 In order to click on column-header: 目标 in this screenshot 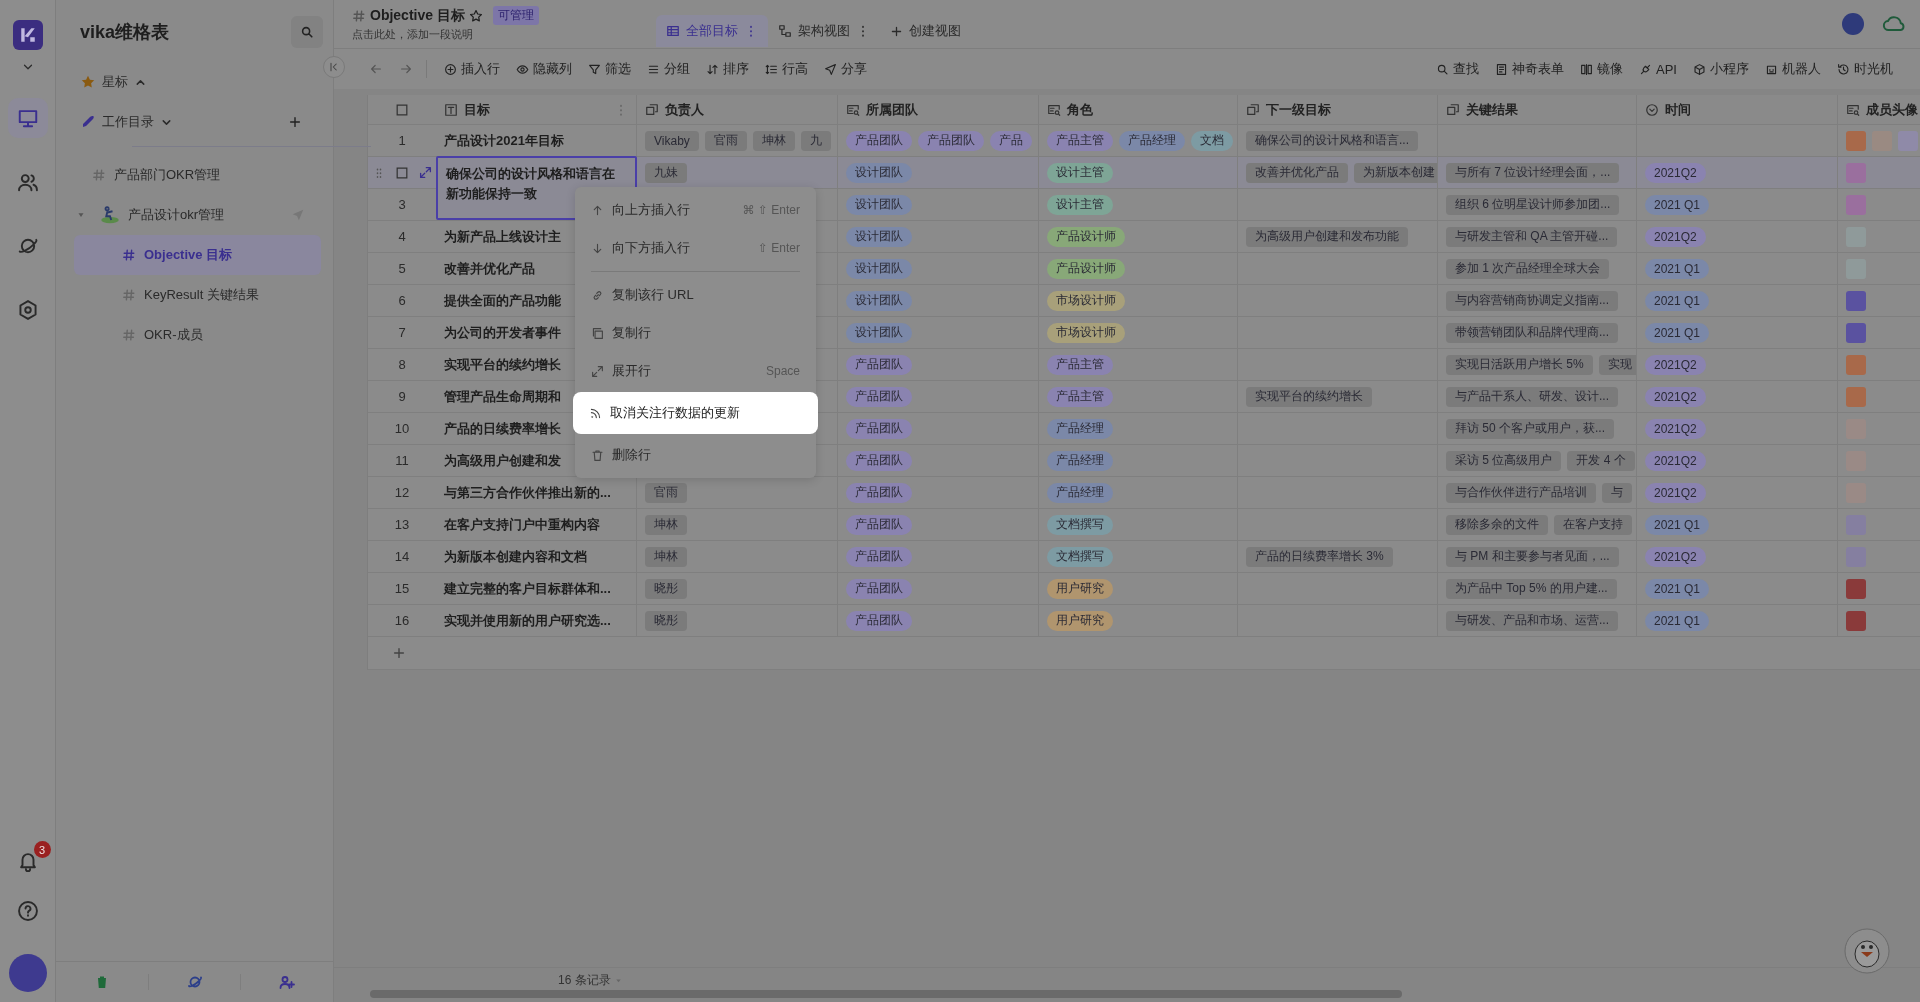, I will do `click(477, 109)`.